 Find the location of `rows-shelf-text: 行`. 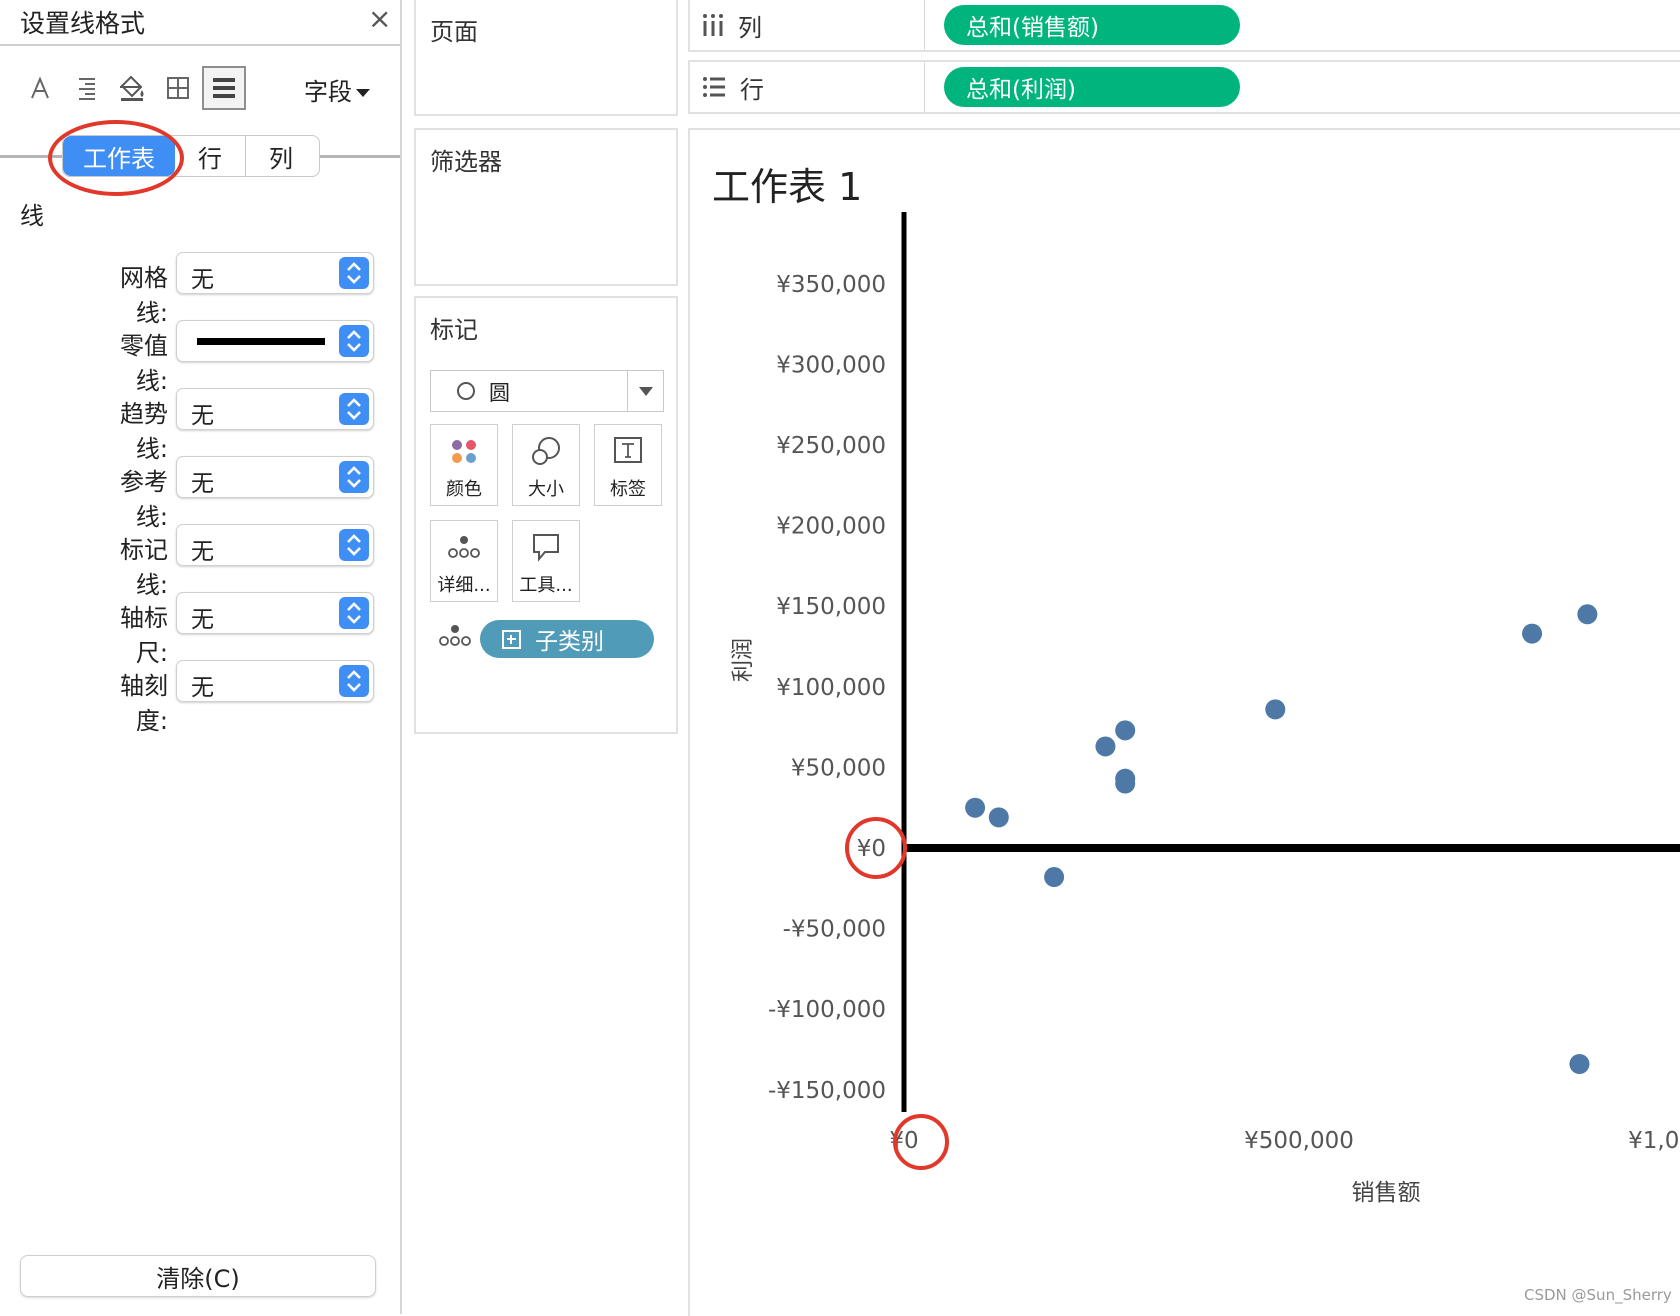

rows-shelf-text: 行 is located at coordinates (752, 89).